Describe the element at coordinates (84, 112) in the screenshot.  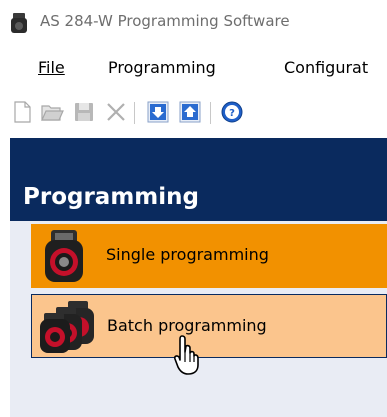
I see `save-icon` at that location.